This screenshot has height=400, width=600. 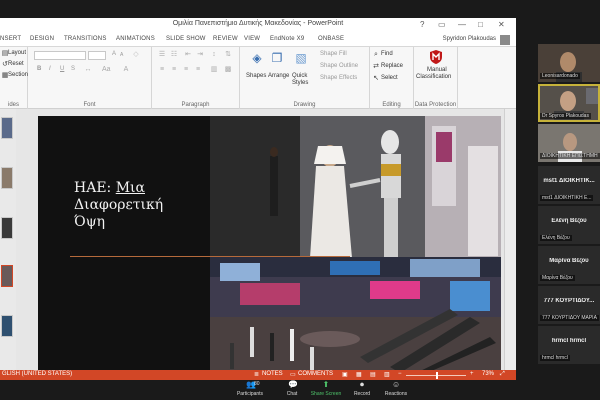 I want to click on shape-effects-button: Shape Effects, so click(x=338, y=78).